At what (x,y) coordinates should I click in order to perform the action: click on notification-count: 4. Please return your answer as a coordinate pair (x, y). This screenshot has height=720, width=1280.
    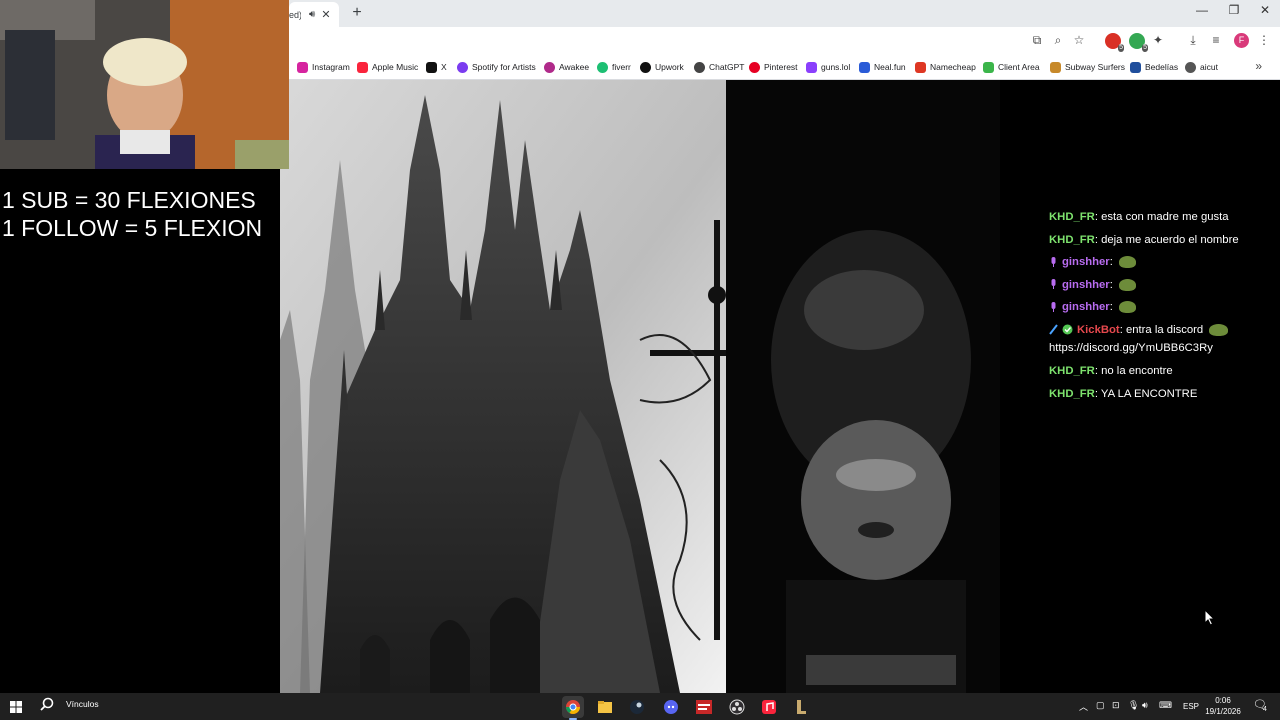
    Looking at the image, I should click on (1264, 709).